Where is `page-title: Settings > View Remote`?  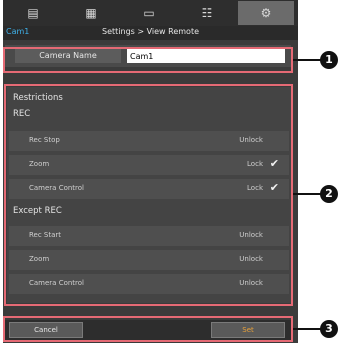 page-title: Settings > View Remote is located at coordinates (150, 31).